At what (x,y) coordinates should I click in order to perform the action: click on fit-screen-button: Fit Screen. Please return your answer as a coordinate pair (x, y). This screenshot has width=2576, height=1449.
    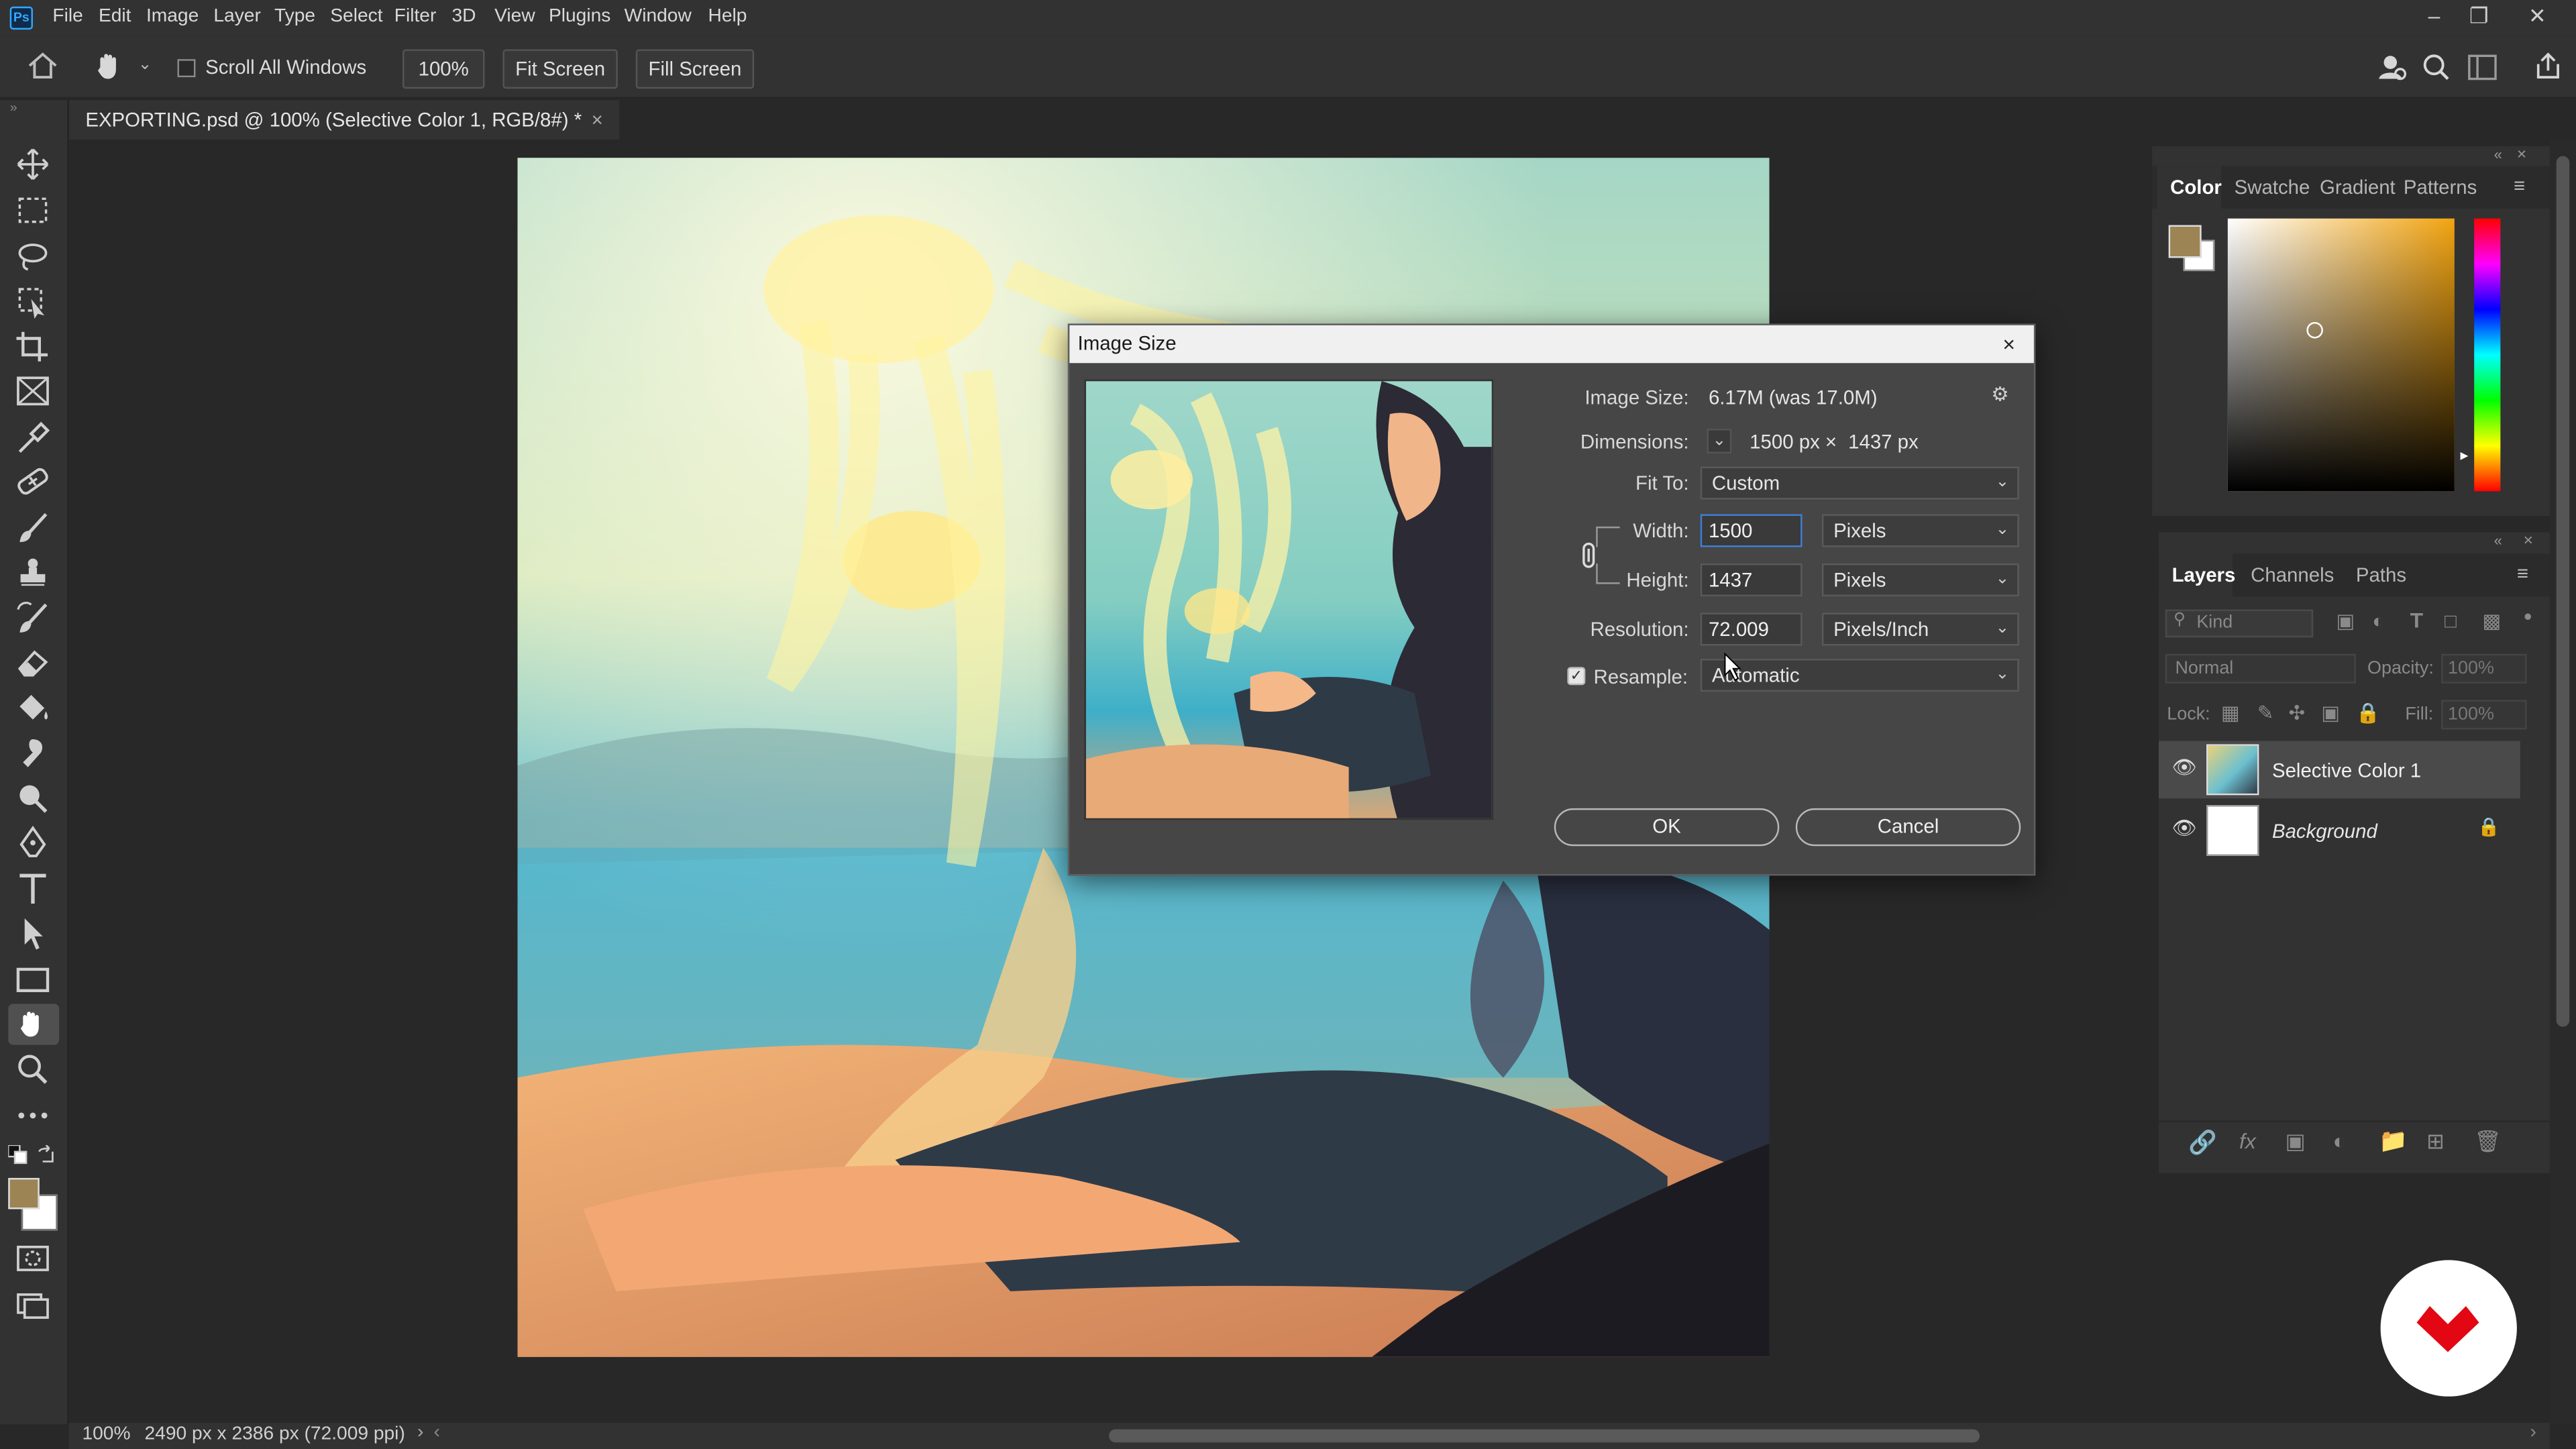
    Looking at the image, I should click on (560, 69).